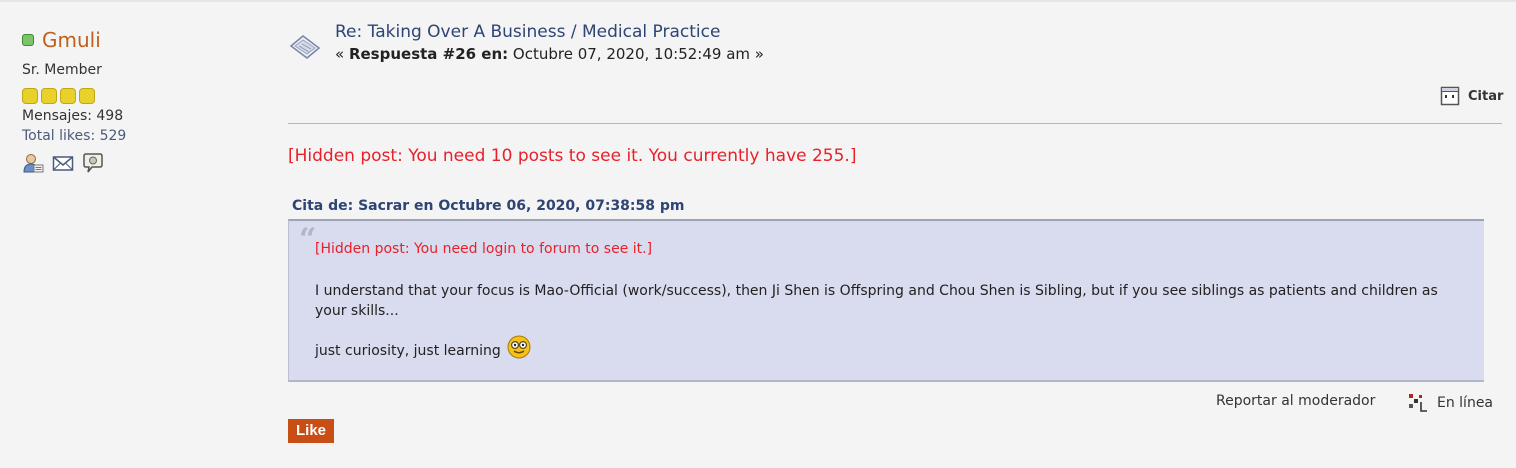  I want to click on poster-name-row: Gmuli, so click(142, 40).